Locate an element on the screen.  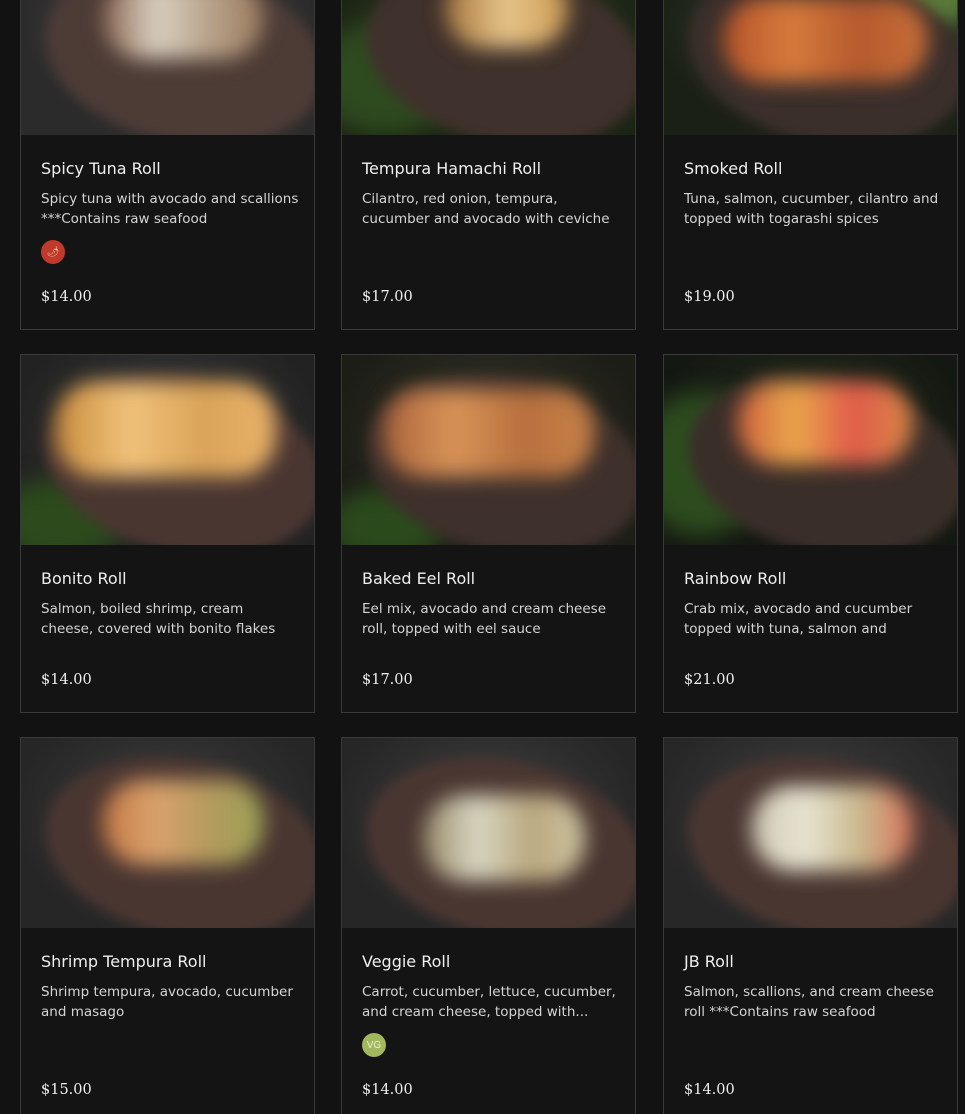
menu-item-name: Bonito Roll is located at coordinates (84, 578).